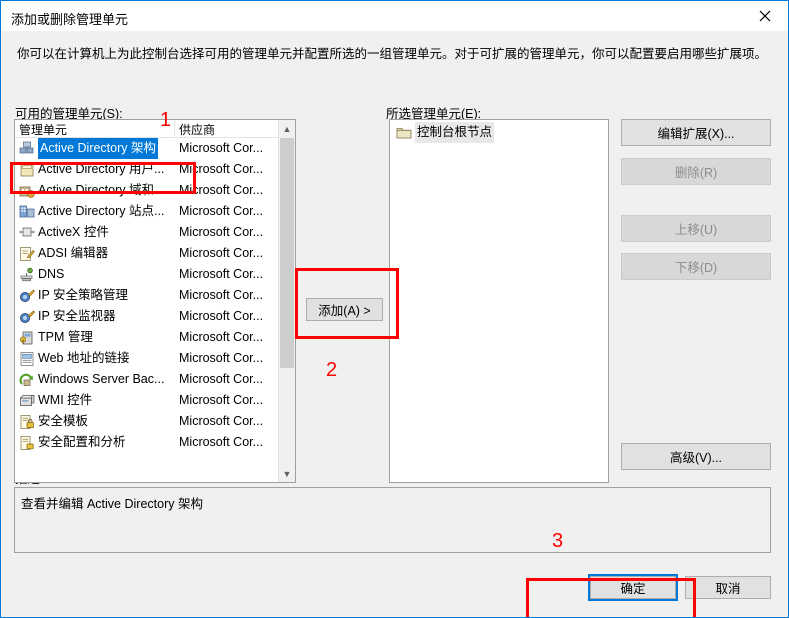  What do you see at coordinates (633, 587) in the screenshot?
I see `ok-button: 确定` at bounding box center [633, 587].